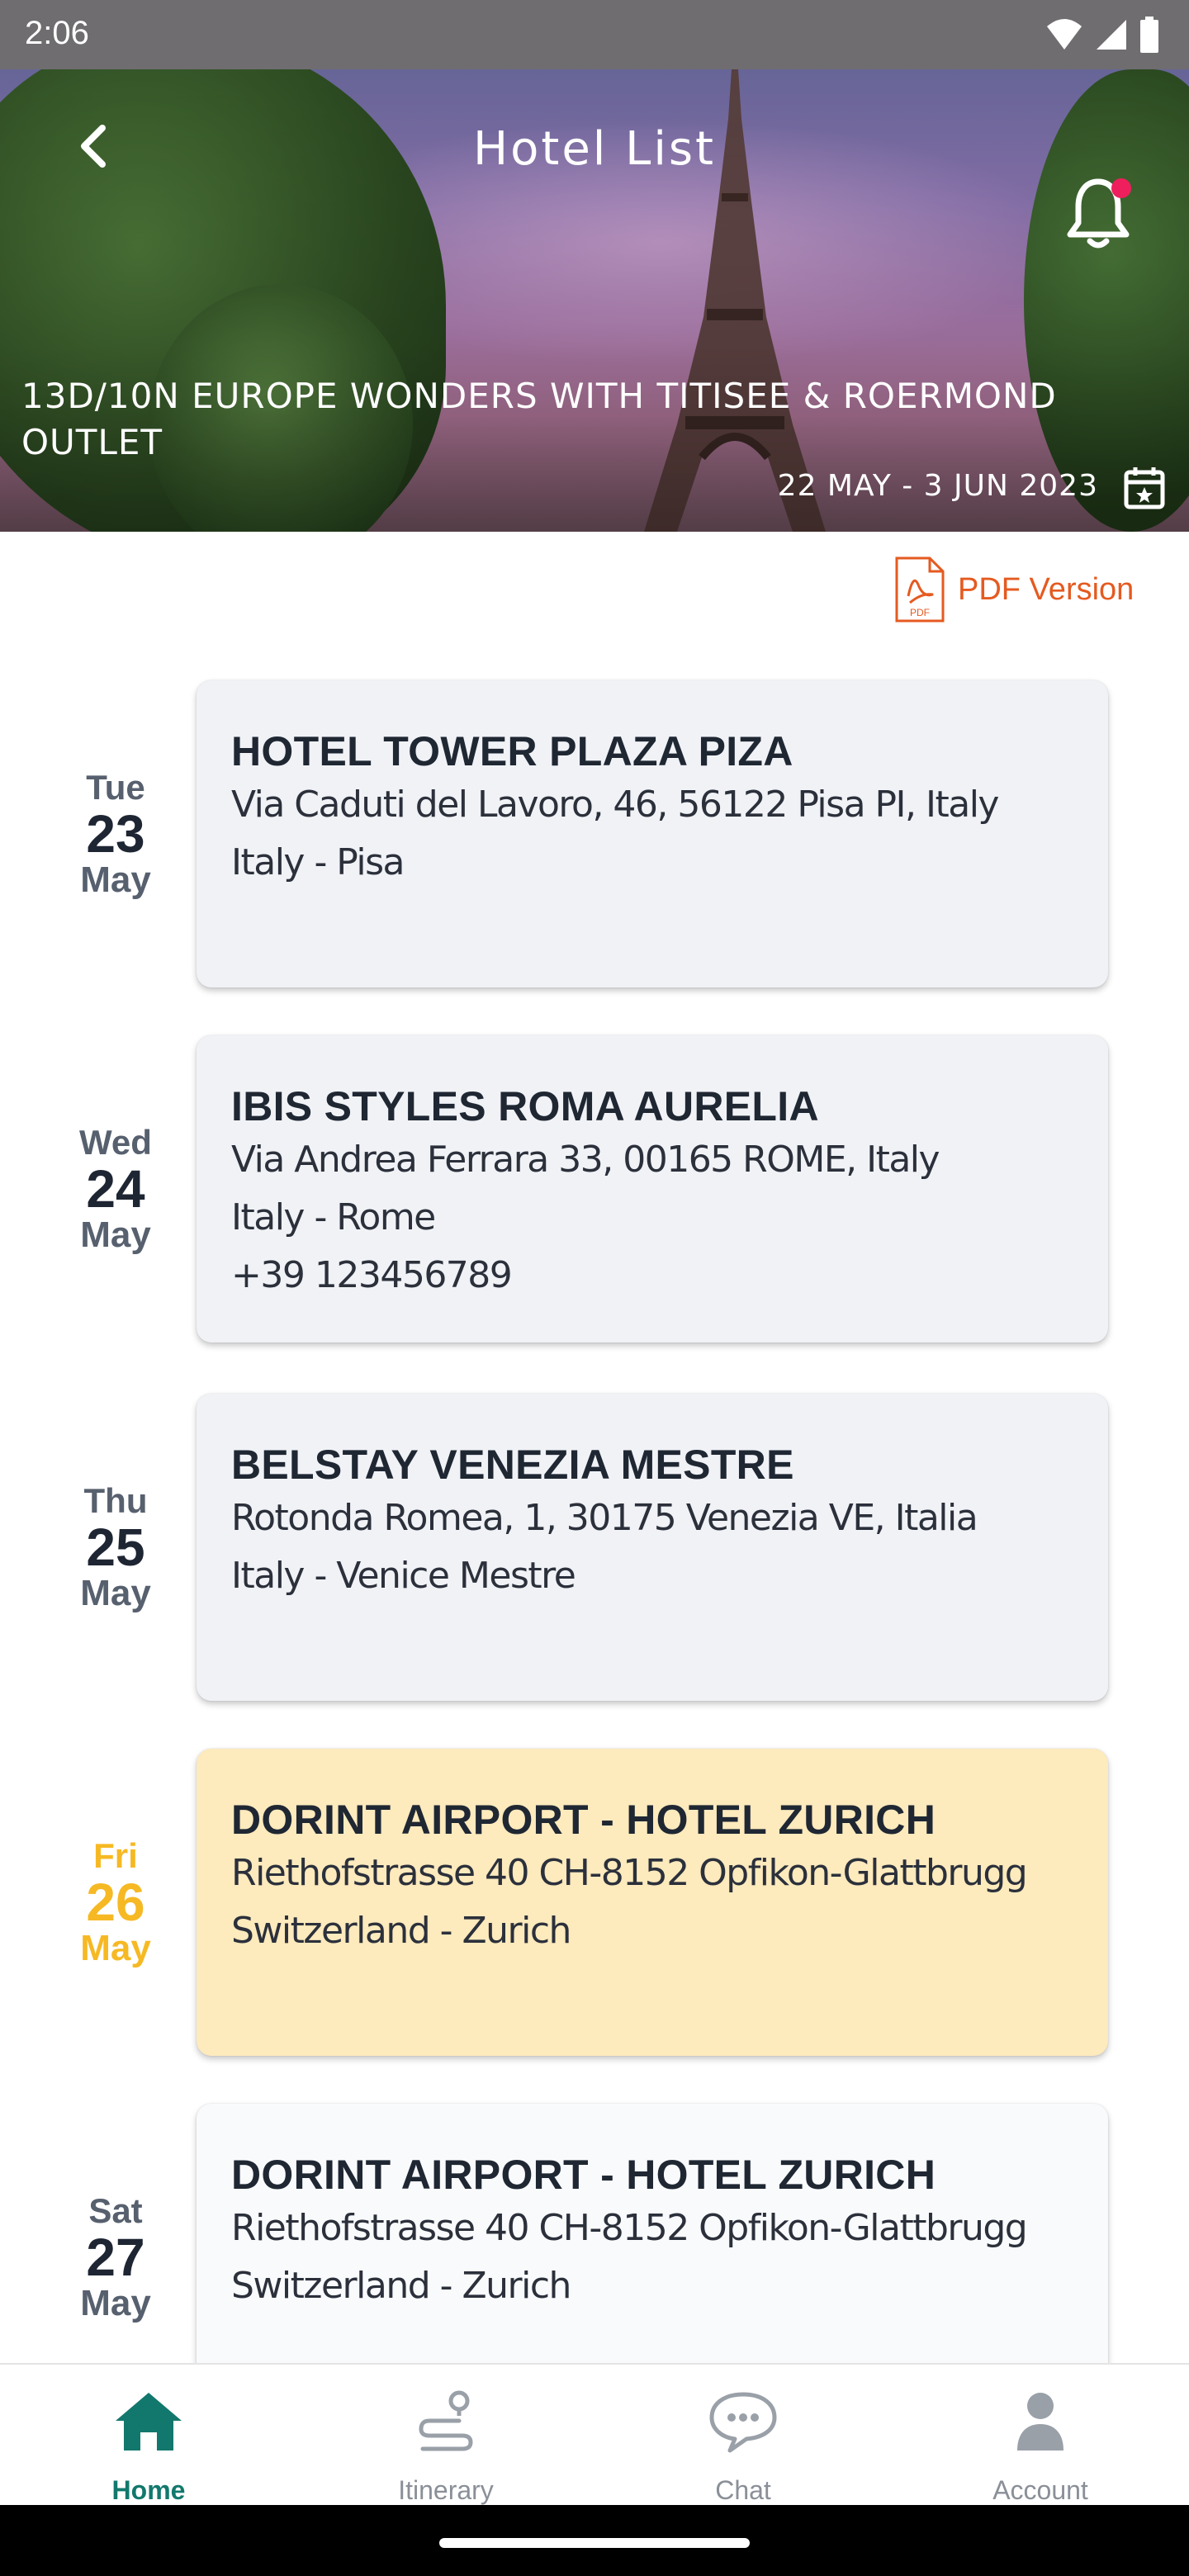 The width and height of the screenshot is (1189, 2576). Describe the element at coordinates (525, 1106) in the screenshot. I see `hotel-name: IBIS STYLES ROMA AURELIA` at that location.